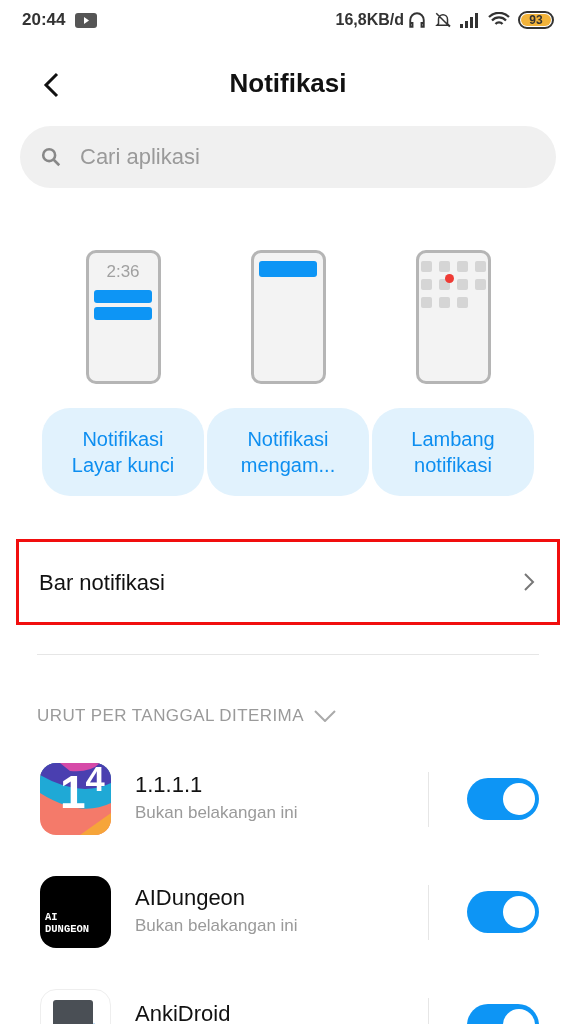  What do you see at coordinates (67, 923) in the screenshot?
I see `icon-text: AI DUNGEON` at bounding box center [67, 923].